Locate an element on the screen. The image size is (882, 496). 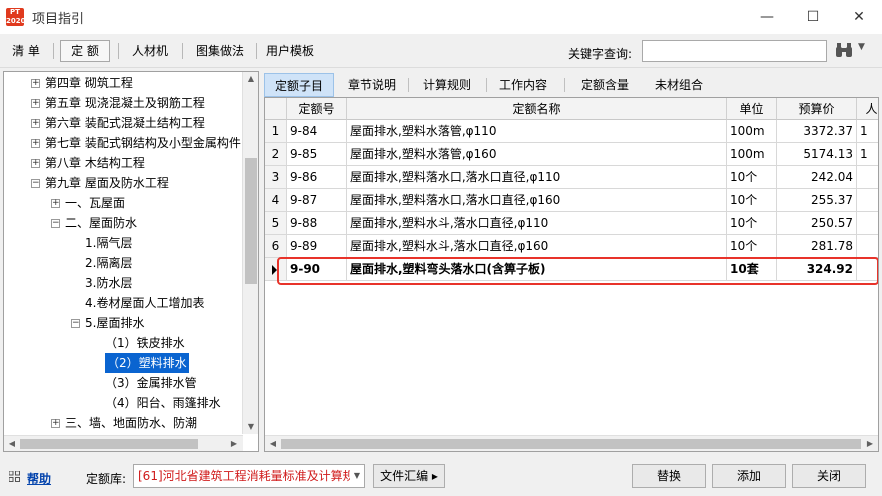
column-header-unit: 单位 is located at coordinates (752, 109).